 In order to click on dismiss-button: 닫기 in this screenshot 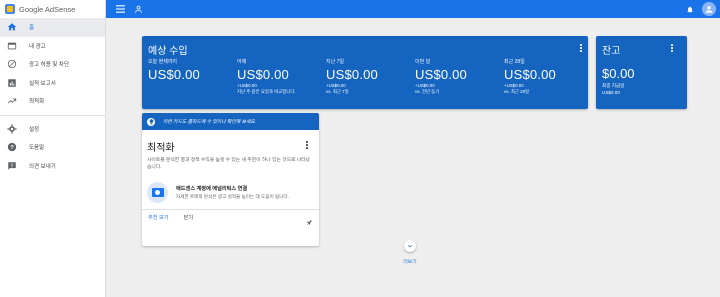, I will do `click(189, 217)`.